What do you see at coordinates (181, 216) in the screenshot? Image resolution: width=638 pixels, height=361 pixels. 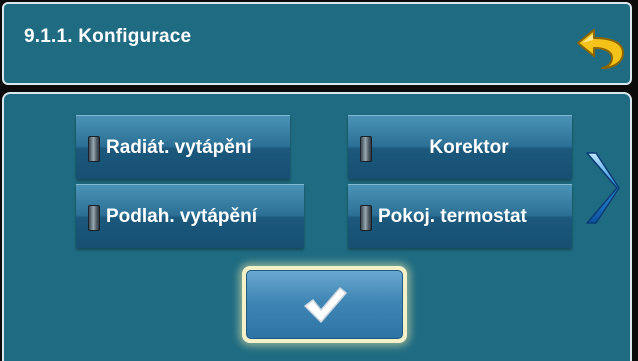 I see `option-label: Podlah. vytápění` at bounding box center [181, 216].